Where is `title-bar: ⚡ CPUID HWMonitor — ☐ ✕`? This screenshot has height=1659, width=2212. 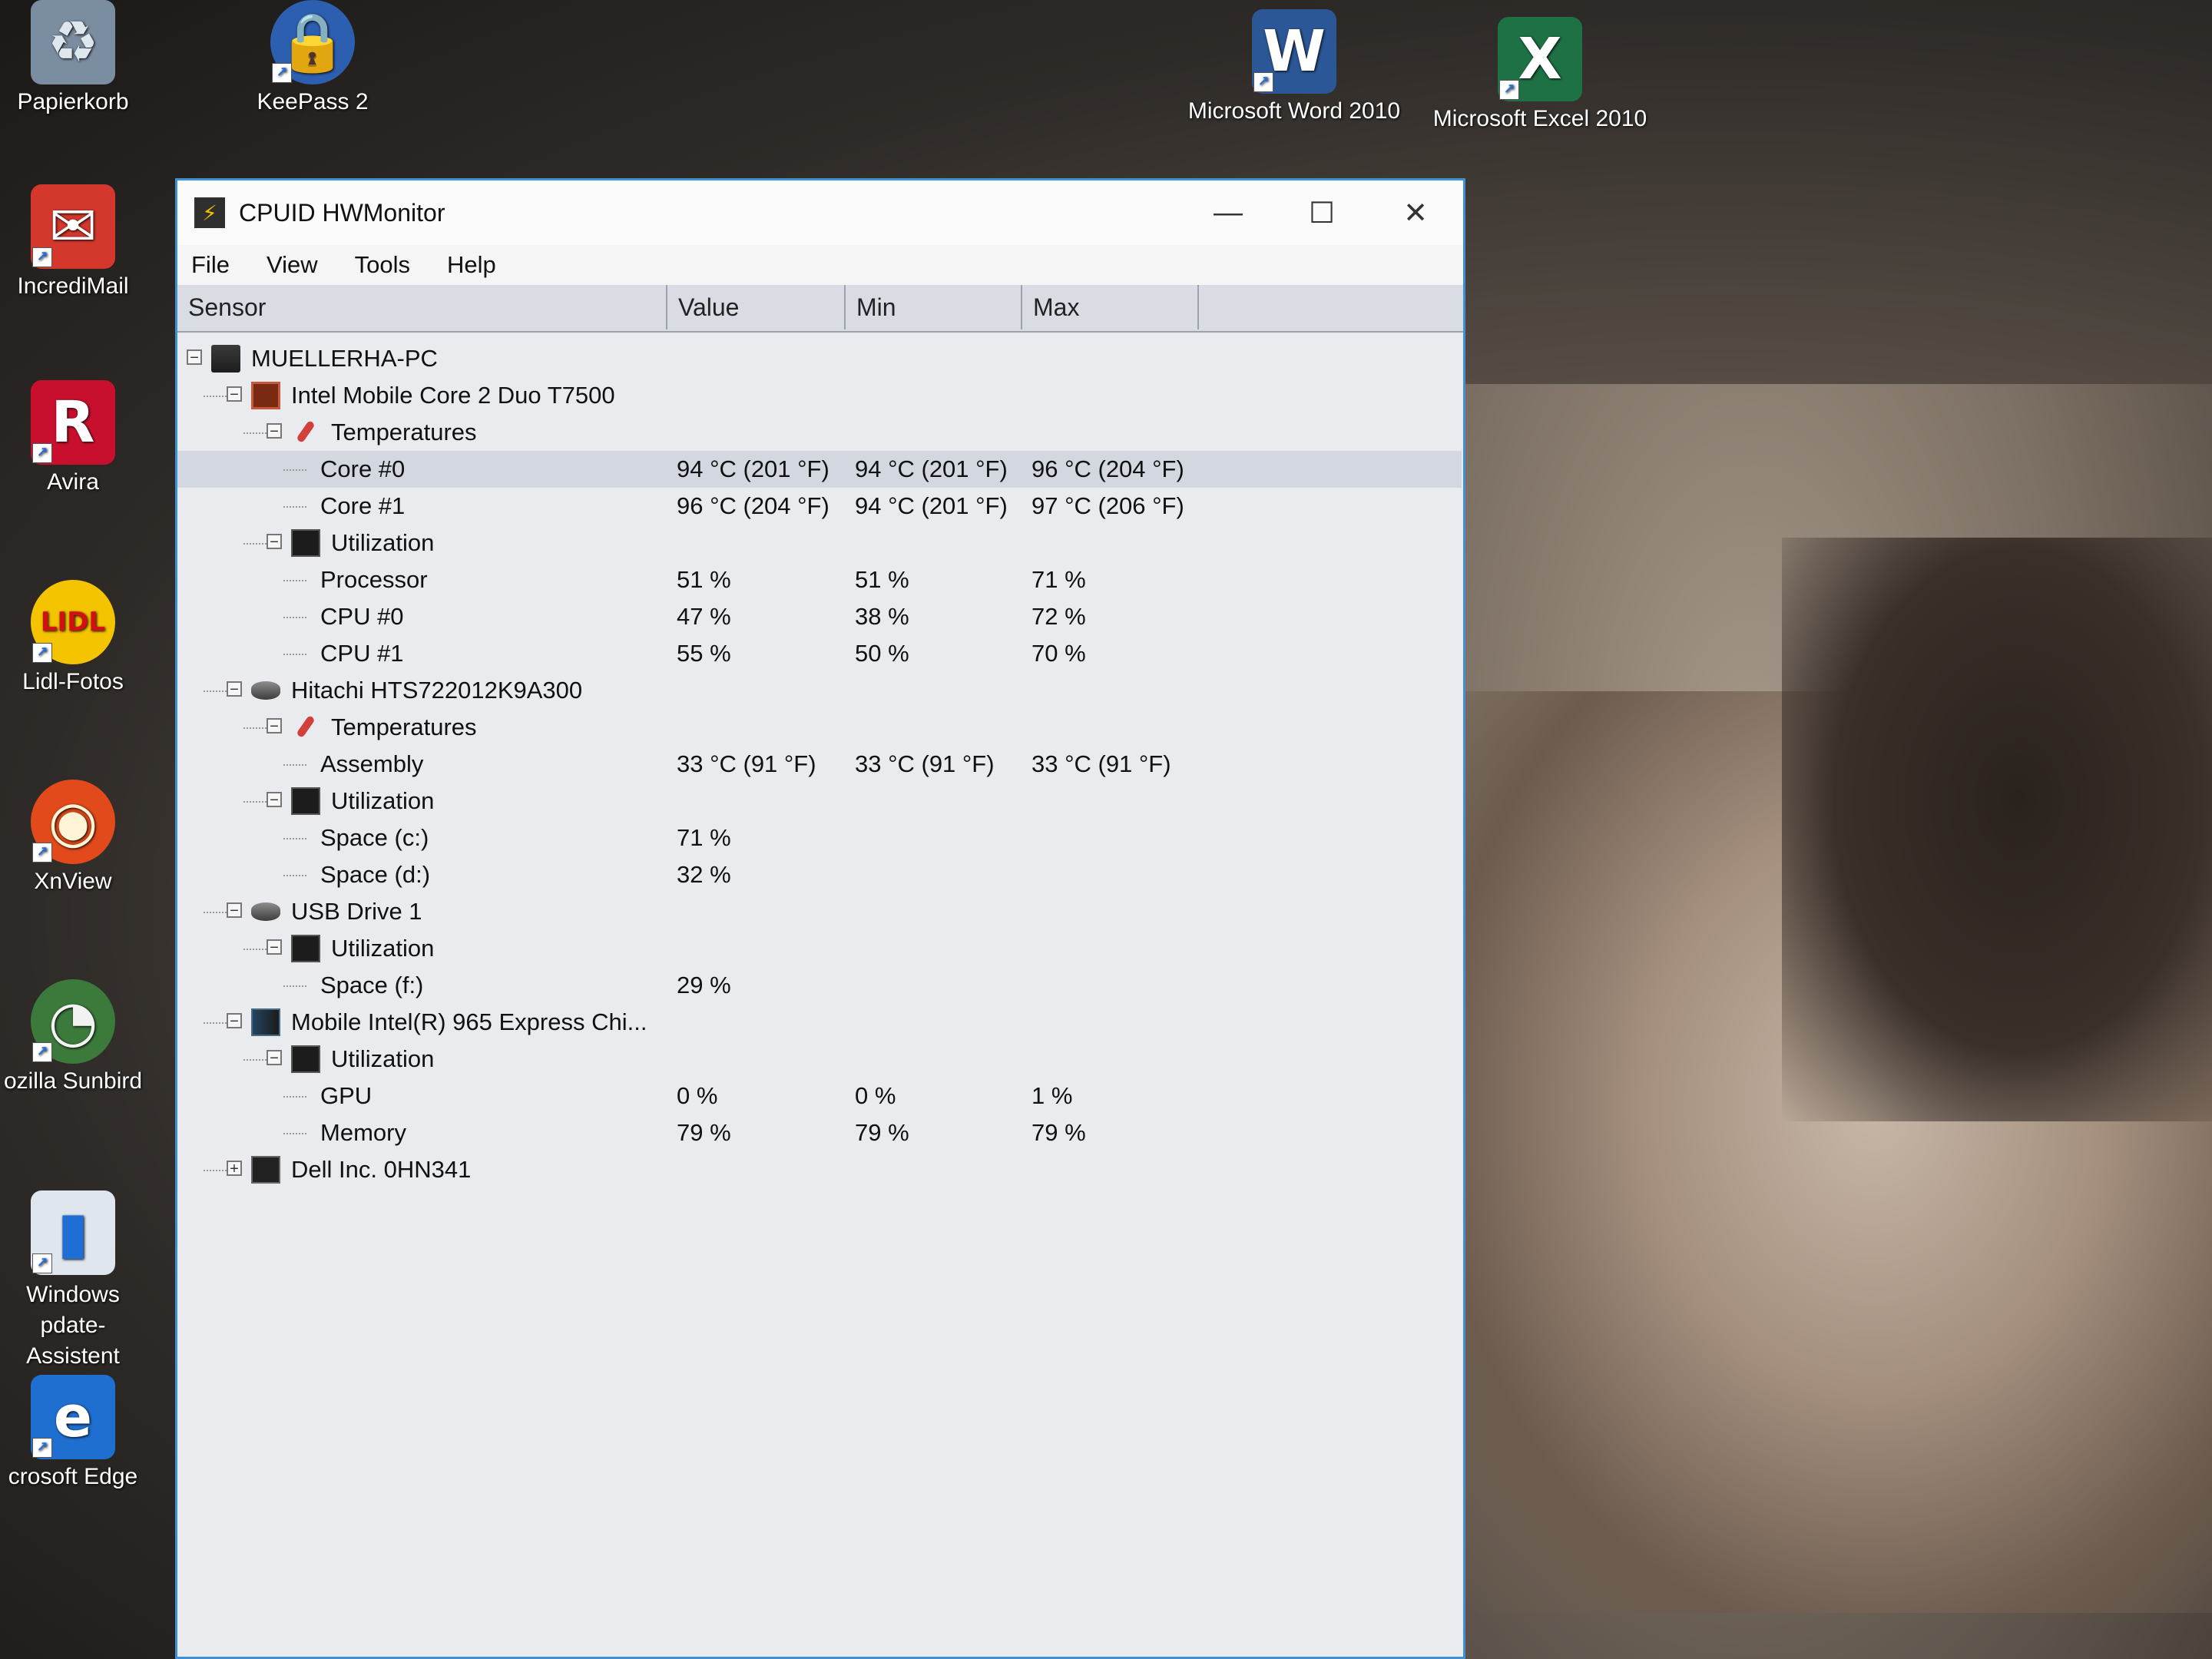
title-bar: ⚡ CPUID HWMonitor — ☐ ✕ is located at coordinates (820, 213).